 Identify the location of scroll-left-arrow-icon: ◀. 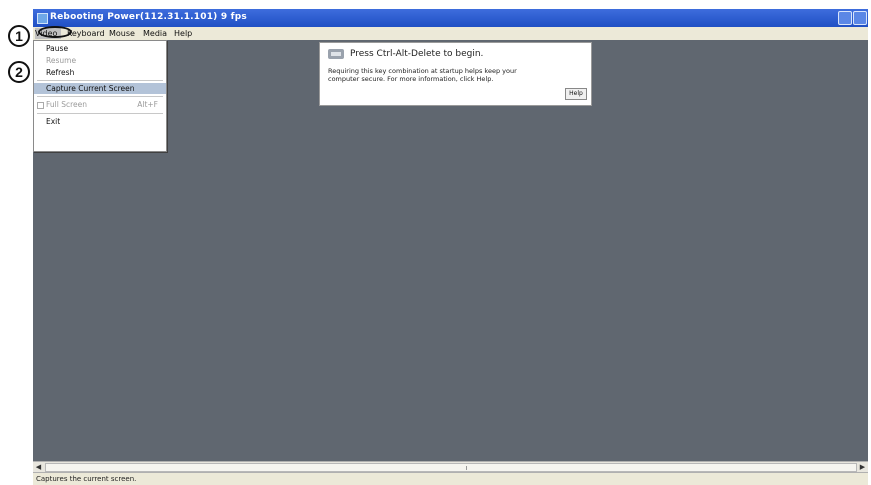
(38, 467).